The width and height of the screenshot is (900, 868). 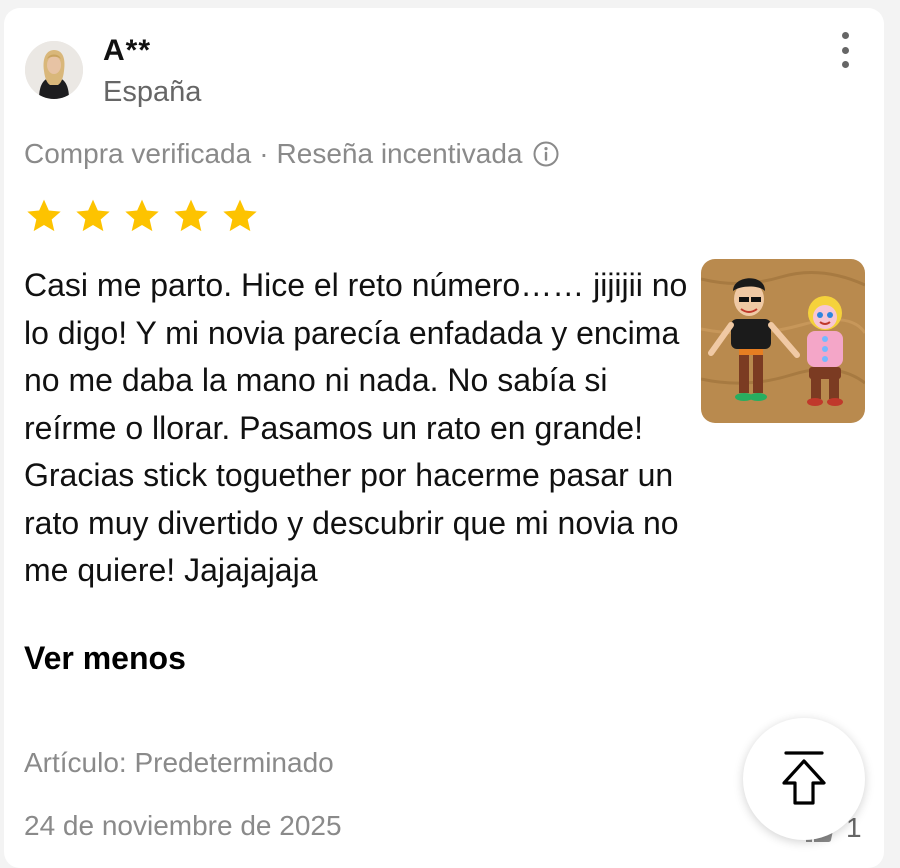 I want to click on incentivized-review-label: Reseña incentivada, so click(x=399, y=153).